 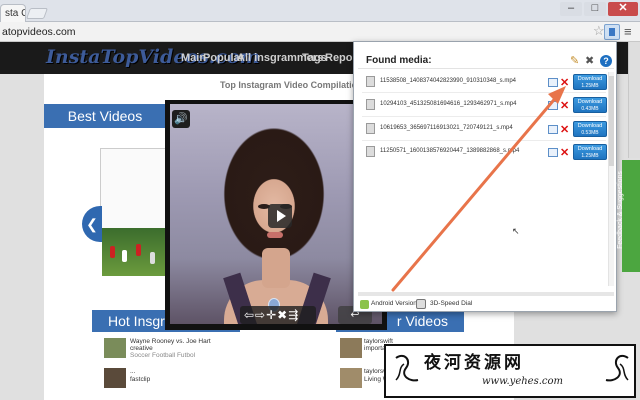 I want to click on ornament-right-icon, so click(x=617, y=368).